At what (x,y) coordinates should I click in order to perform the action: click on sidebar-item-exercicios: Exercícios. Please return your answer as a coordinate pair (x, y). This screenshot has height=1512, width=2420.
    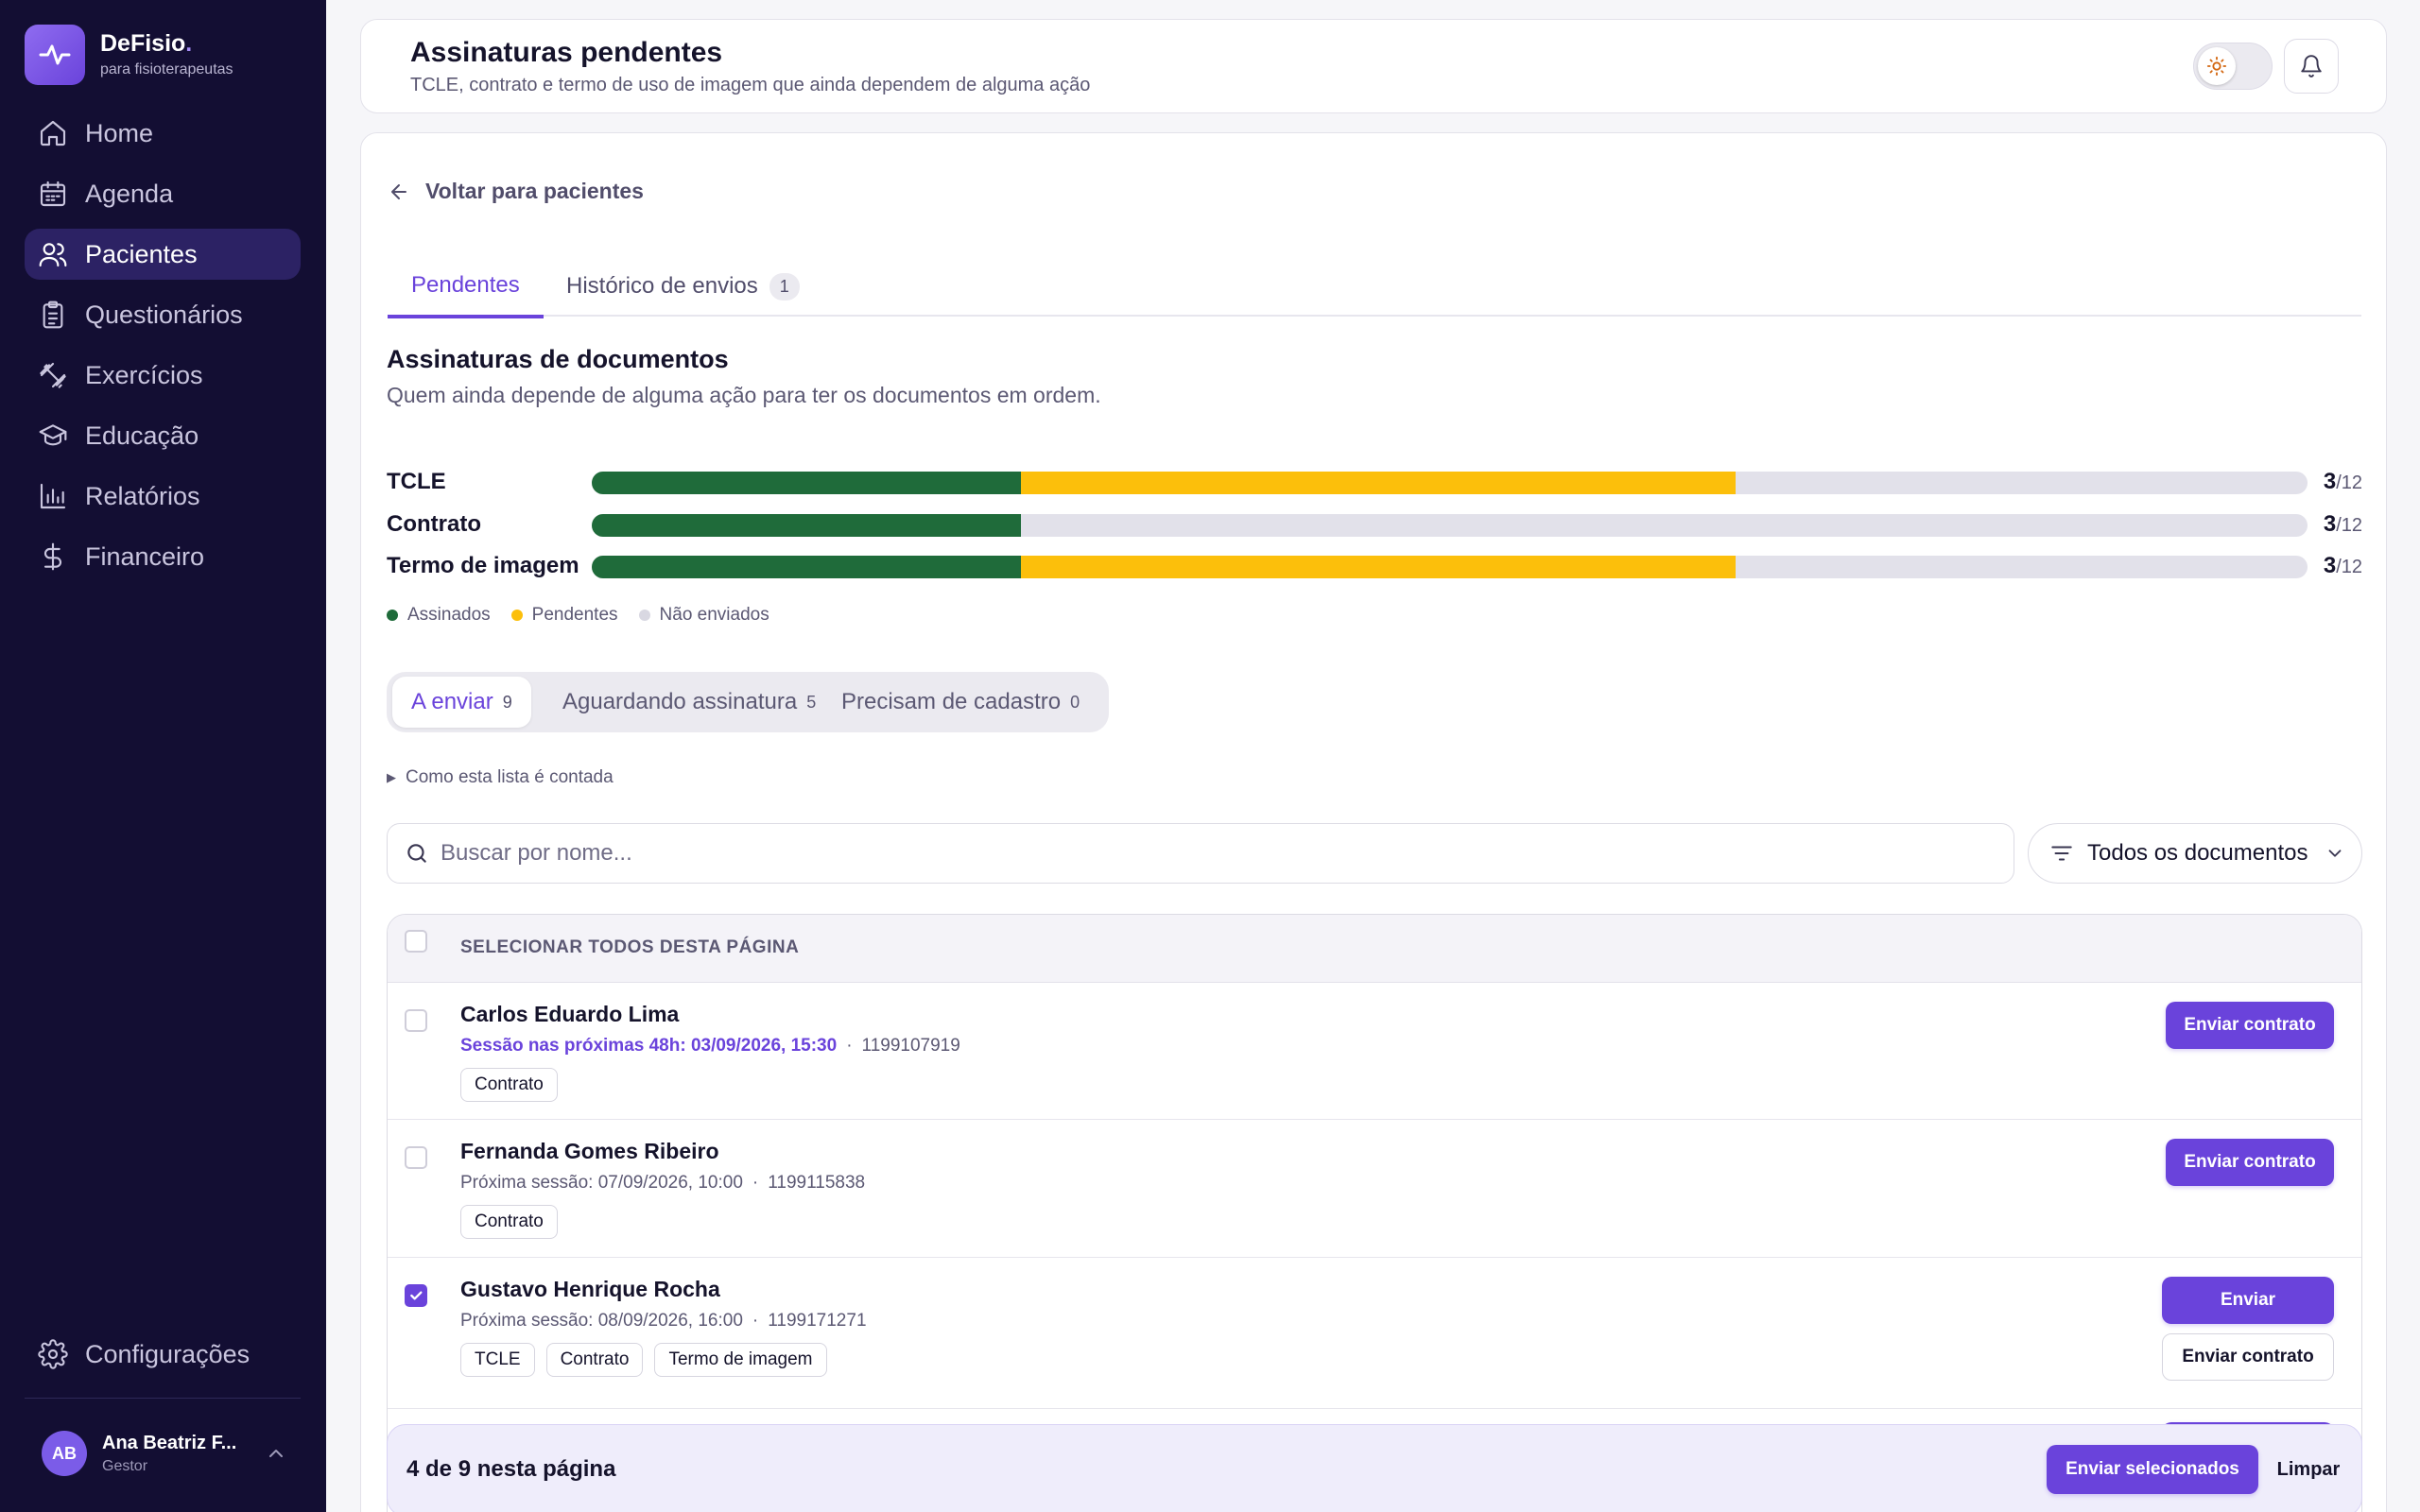
    Looking at the image, I should click on (163, 375).